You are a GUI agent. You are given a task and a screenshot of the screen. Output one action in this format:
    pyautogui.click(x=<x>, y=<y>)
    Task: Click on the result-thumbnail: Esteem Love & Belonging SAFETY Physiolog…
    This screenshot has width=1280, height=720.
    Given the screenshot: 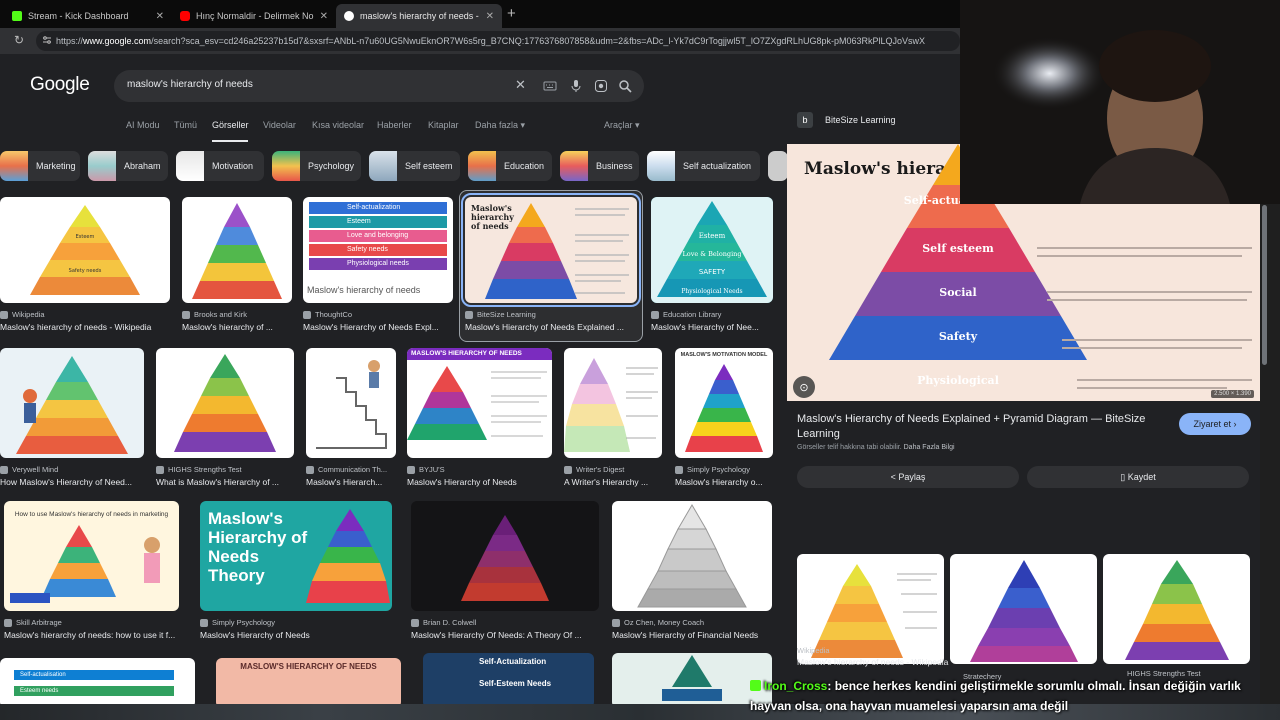 What is the action you would take?
    pyautogui.click(x=712, y=250)
    